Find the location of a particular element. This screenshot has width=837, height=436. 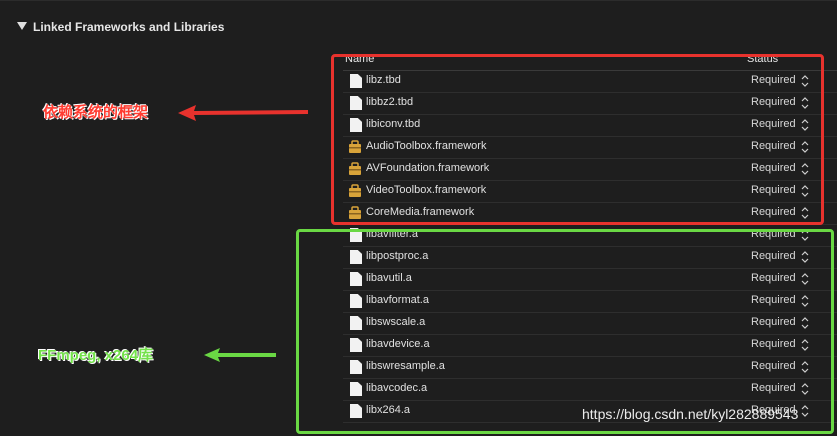

disclosure-triangle-icon is located at coordinates (22, 26).